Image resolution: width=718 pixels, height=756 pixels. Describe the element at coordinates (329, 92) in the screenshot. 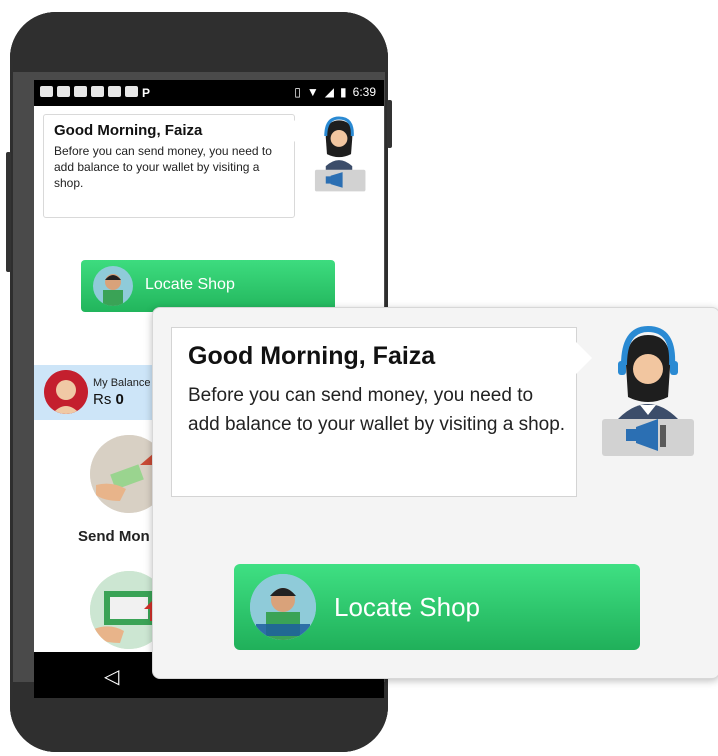

I see `signal-icon: ◢` at that location.